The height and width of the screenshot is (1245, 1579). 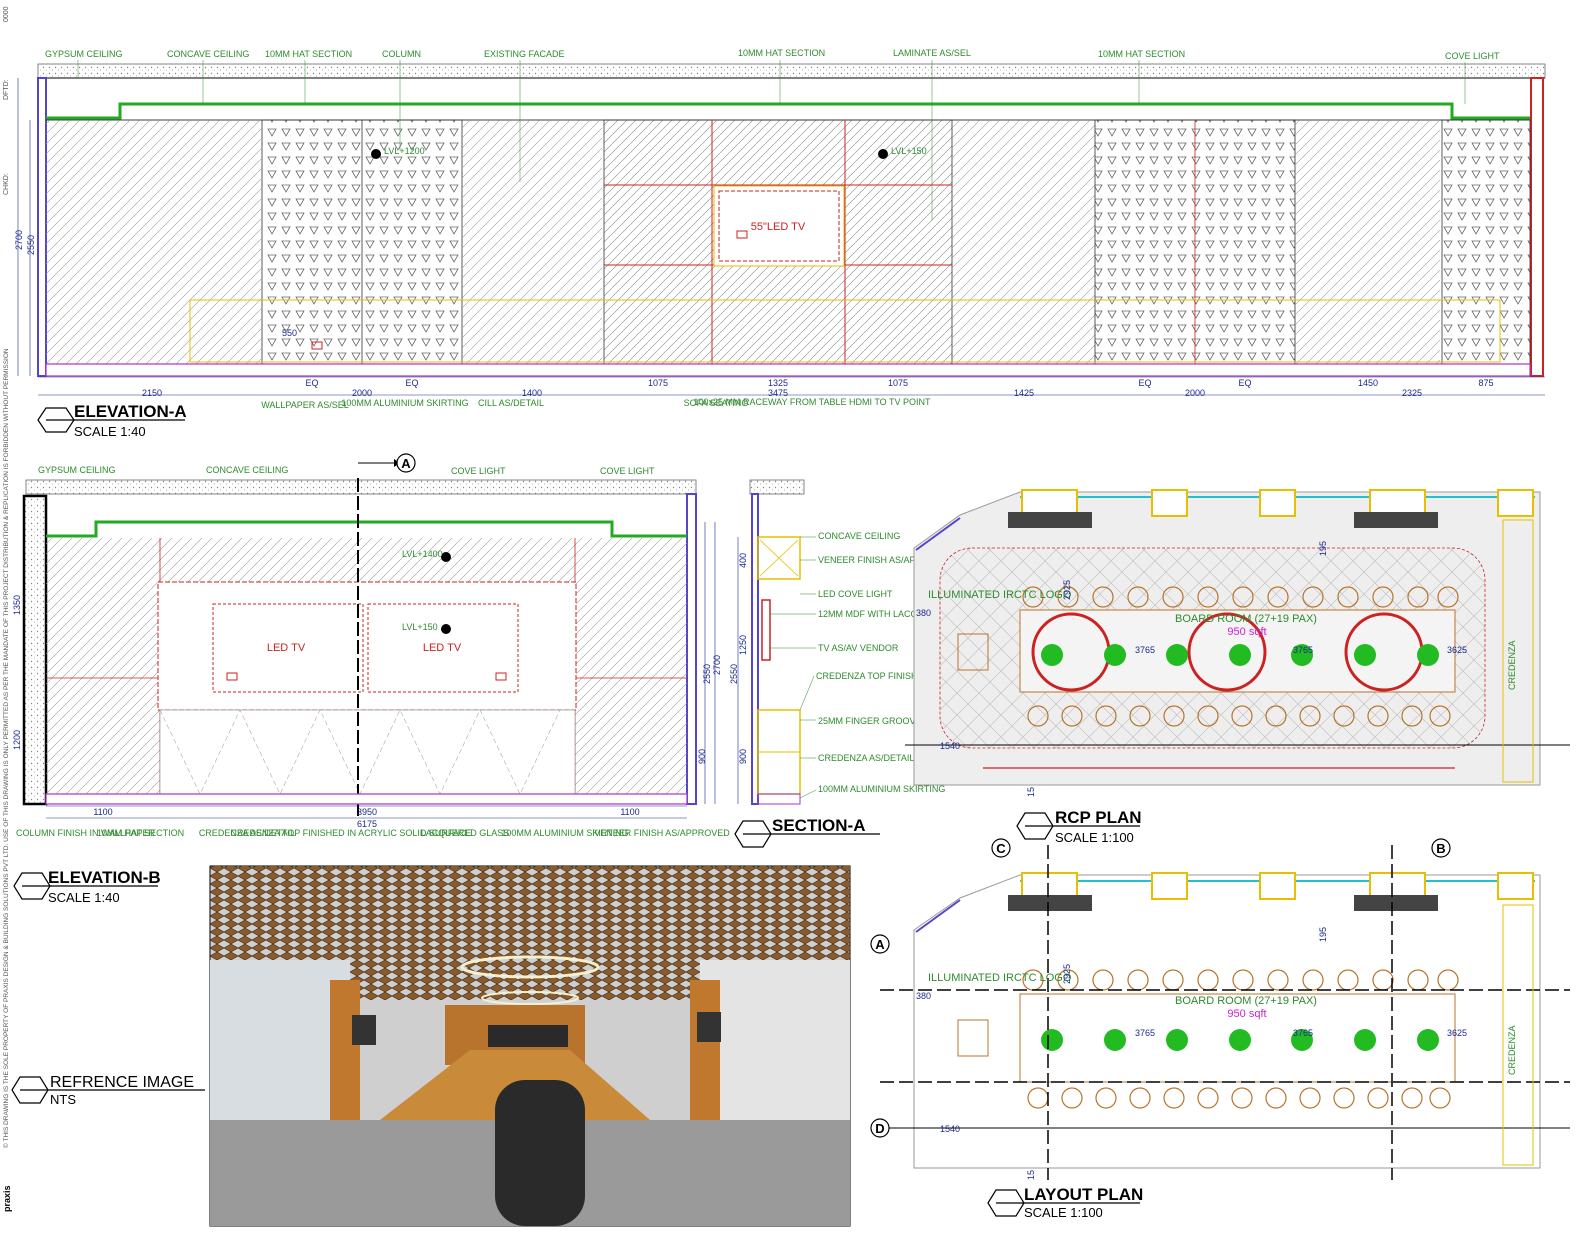 What do you see at coordinates (406, 463) in the screenshot?
I see `elev-b-section-mark: A` at bounding box center [406, 463].